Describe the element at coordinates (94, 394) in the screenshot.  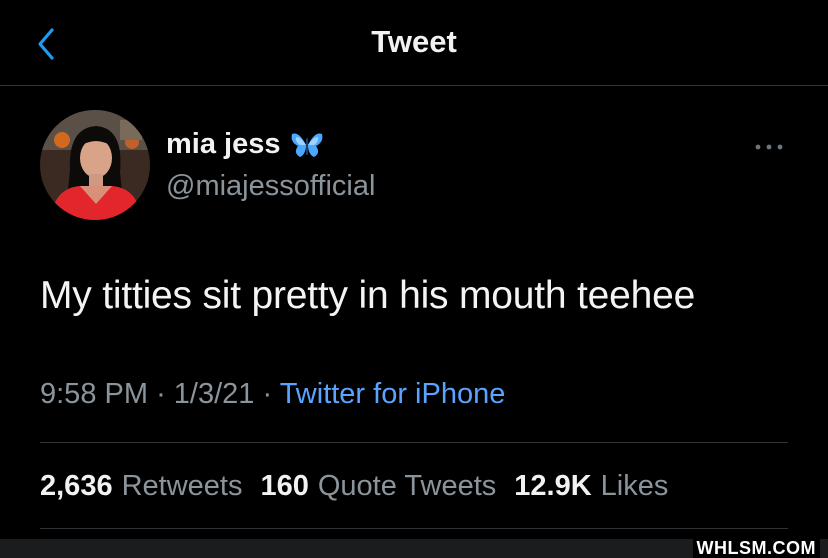
I see `tweet-time: 9:58 PM` at that location.